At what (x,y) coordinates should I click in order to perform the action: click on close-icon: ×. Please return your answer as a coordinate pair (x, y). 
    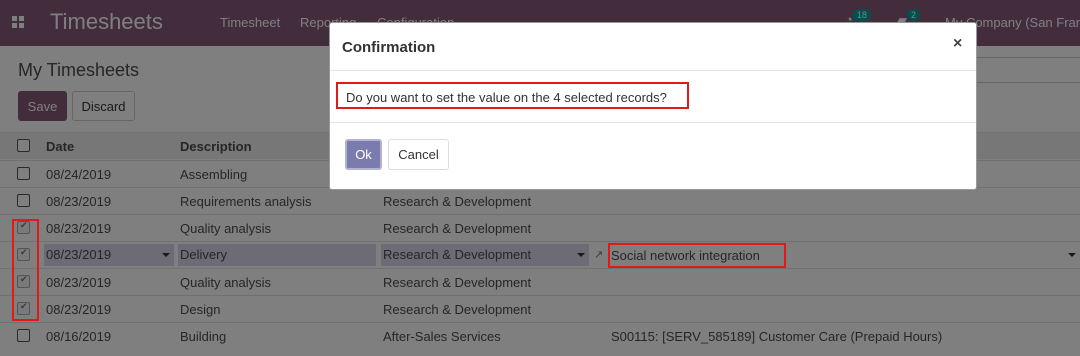
    Looking at the image, I should click on (957, 44).